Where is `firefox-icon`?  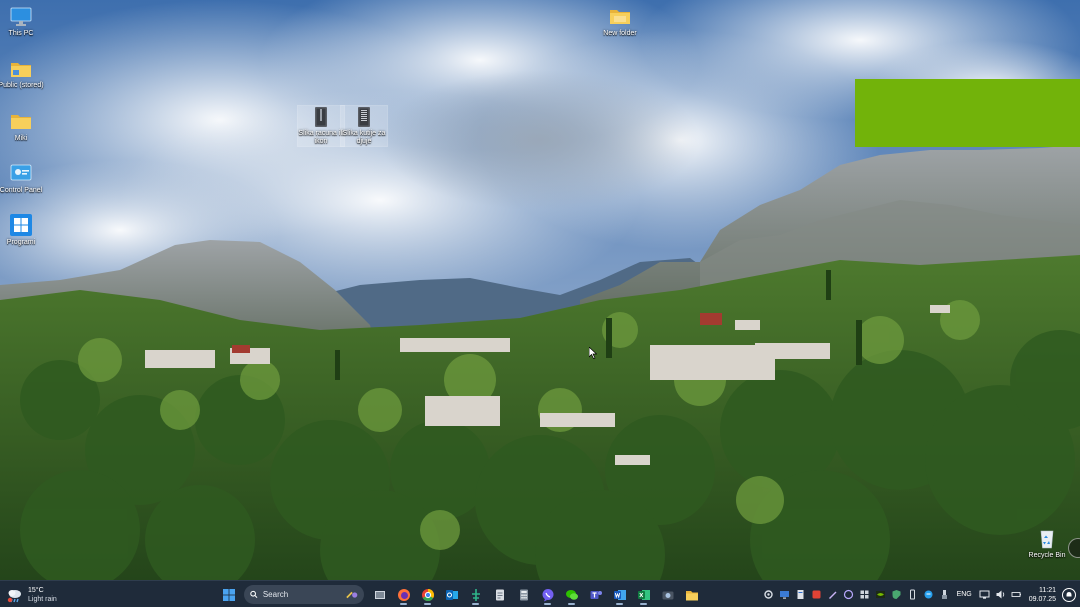 firefox-icon is located at coordinates (403, 594).